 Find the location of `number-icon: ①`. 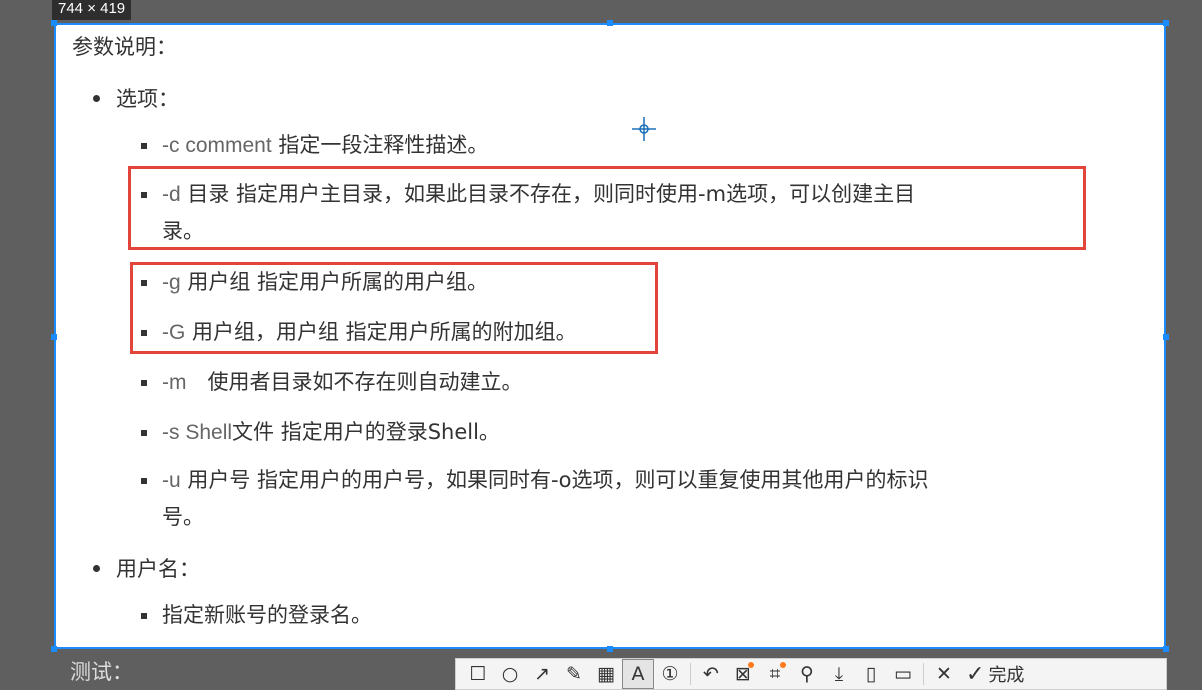

number-icon: ① is located at coordinates (670, 674).